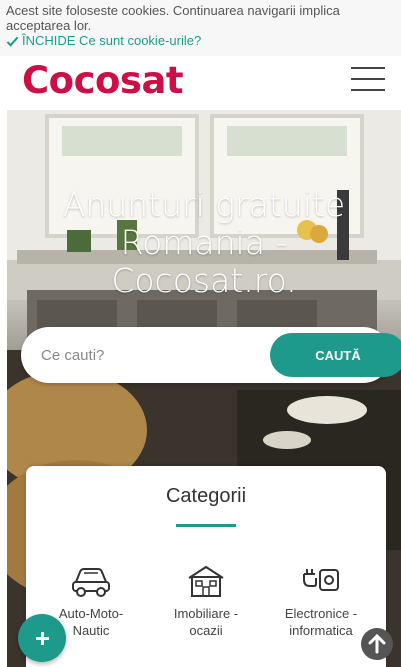 This screenshot has width=401, height=667. What do you see at coordinates (321, 622) in the screenshot?
I see `category-label: Electronice - informatica` at bounding box center [321, 622].